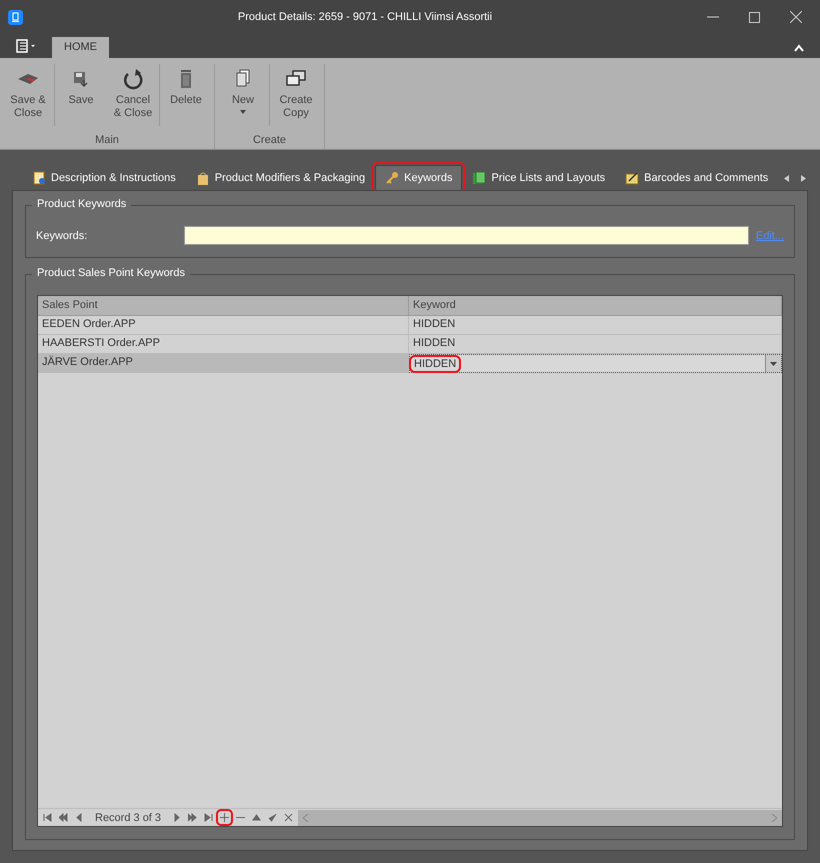  Describe the element at coordinates (80, 47) in the screenshot. I see `ribbon-tab: HOME` at that location.